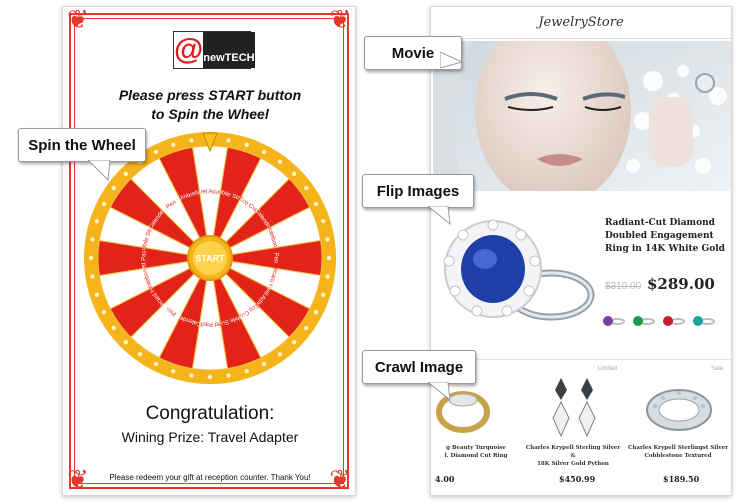 This screenshot has width=736, height=502. I want to click on product-price: $289.00, so click(681, 284).